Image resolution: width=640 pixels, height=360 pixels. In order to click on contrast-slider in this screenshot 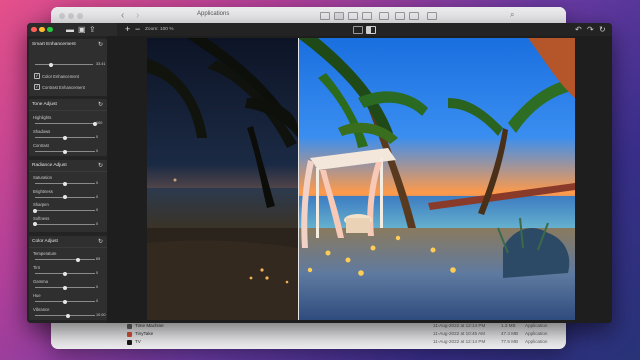, I will do `click(65, 151)`.